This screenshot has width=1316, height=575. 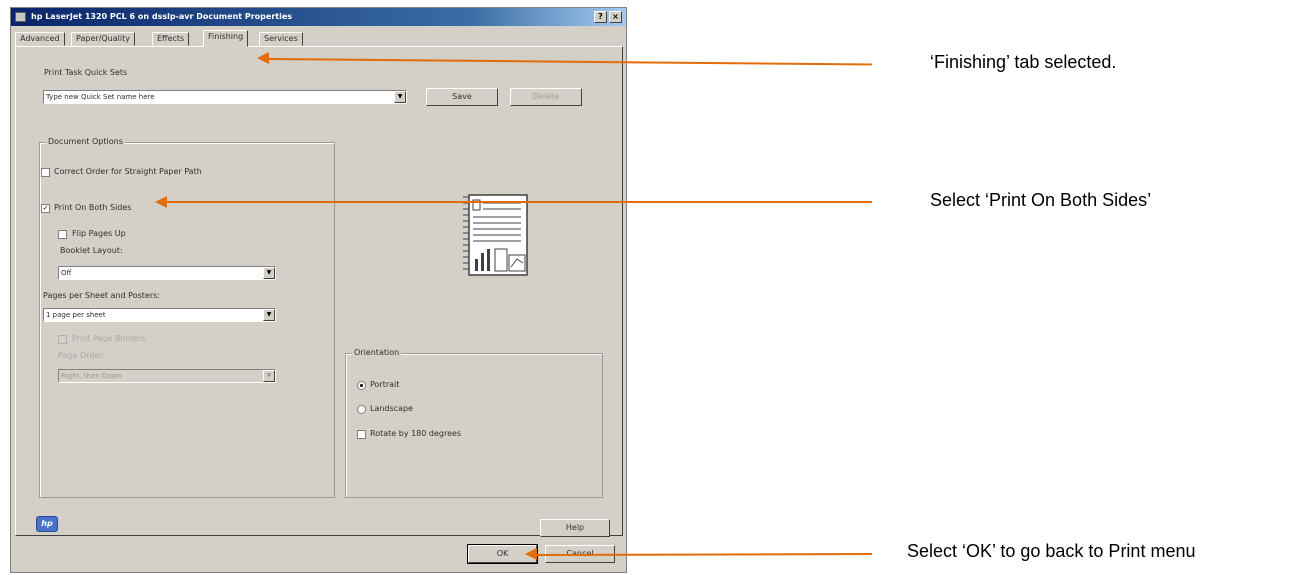 I want to click on ok-annotation: Select ‘OK’ to go back to Print menu, so click(x=1051, y=551).